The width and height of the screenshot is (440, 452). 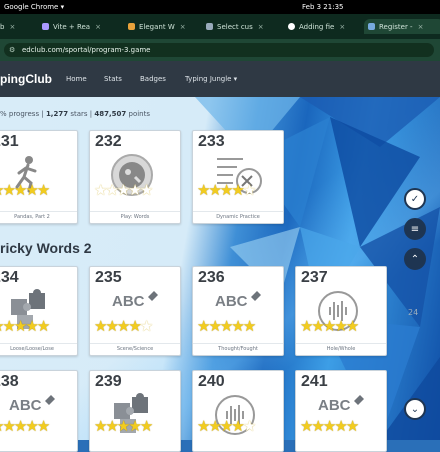 What do you see at coordinates (39, 311) in the screenshot?
I see `lesson-card-234: 234 ★★★★★ Loose/Loose/Lose` at bounding box center [39, 311].